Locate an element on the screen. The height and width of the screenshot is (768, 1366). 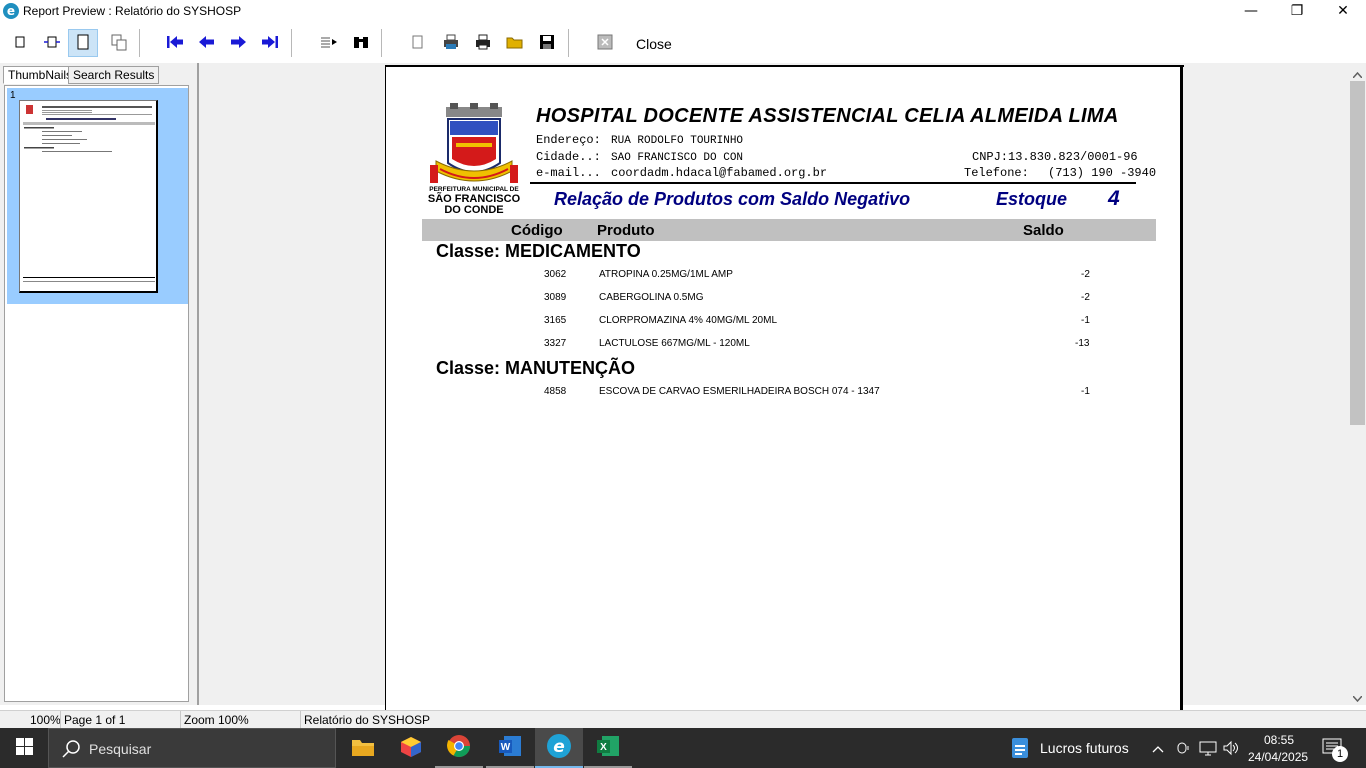
address-value: RUA RODOLFO TOURINHO is located at coordinates (677, 141).